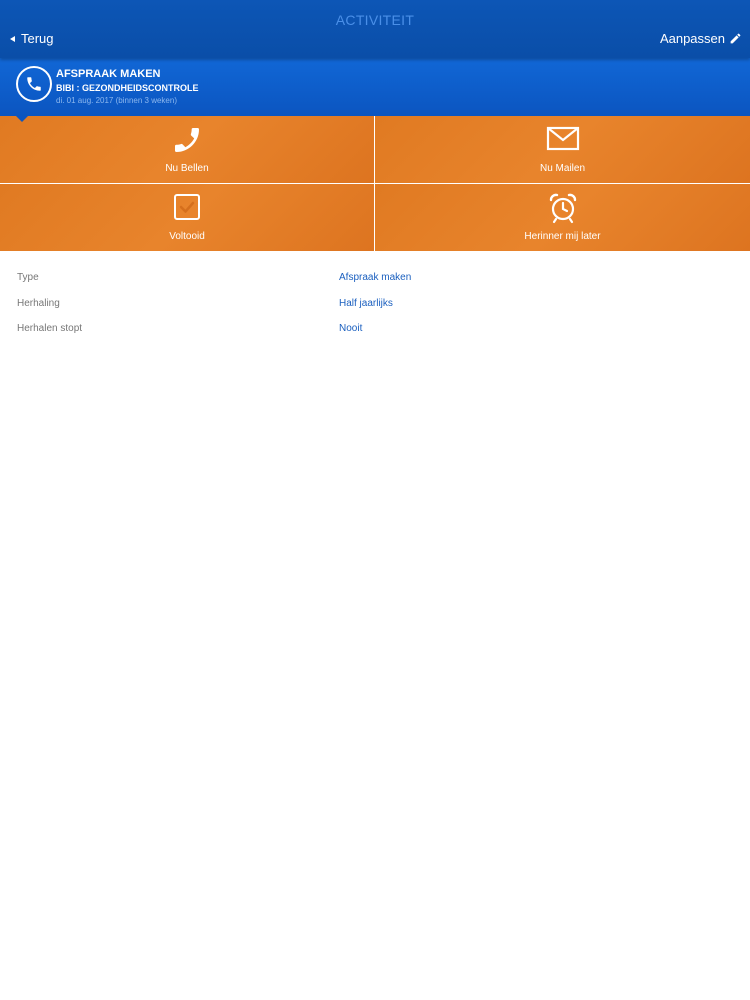 The image size is (750, 1000). Describe the element at coordinates (375, 318) in the screenshot. I see `detail-row-repeat-stops: Herhalen stopt Nooit` at that location.